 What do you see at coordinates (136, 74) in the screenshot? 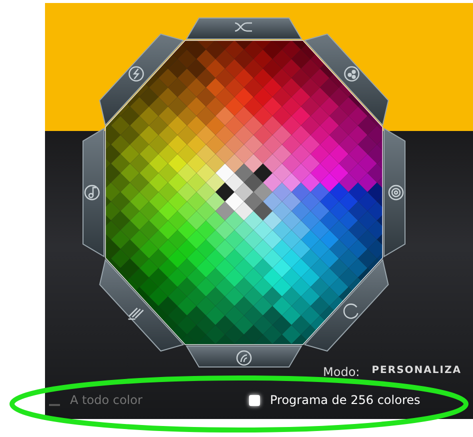
I see `lightning-circle-icon` at bounding box center [136, 74].